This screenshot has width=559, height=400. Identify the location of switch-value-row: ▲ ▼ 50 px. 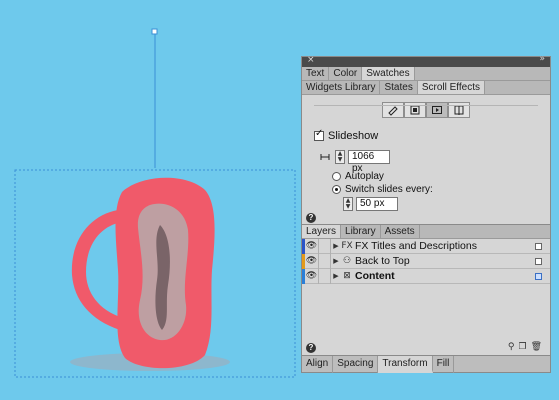
(370, 204).